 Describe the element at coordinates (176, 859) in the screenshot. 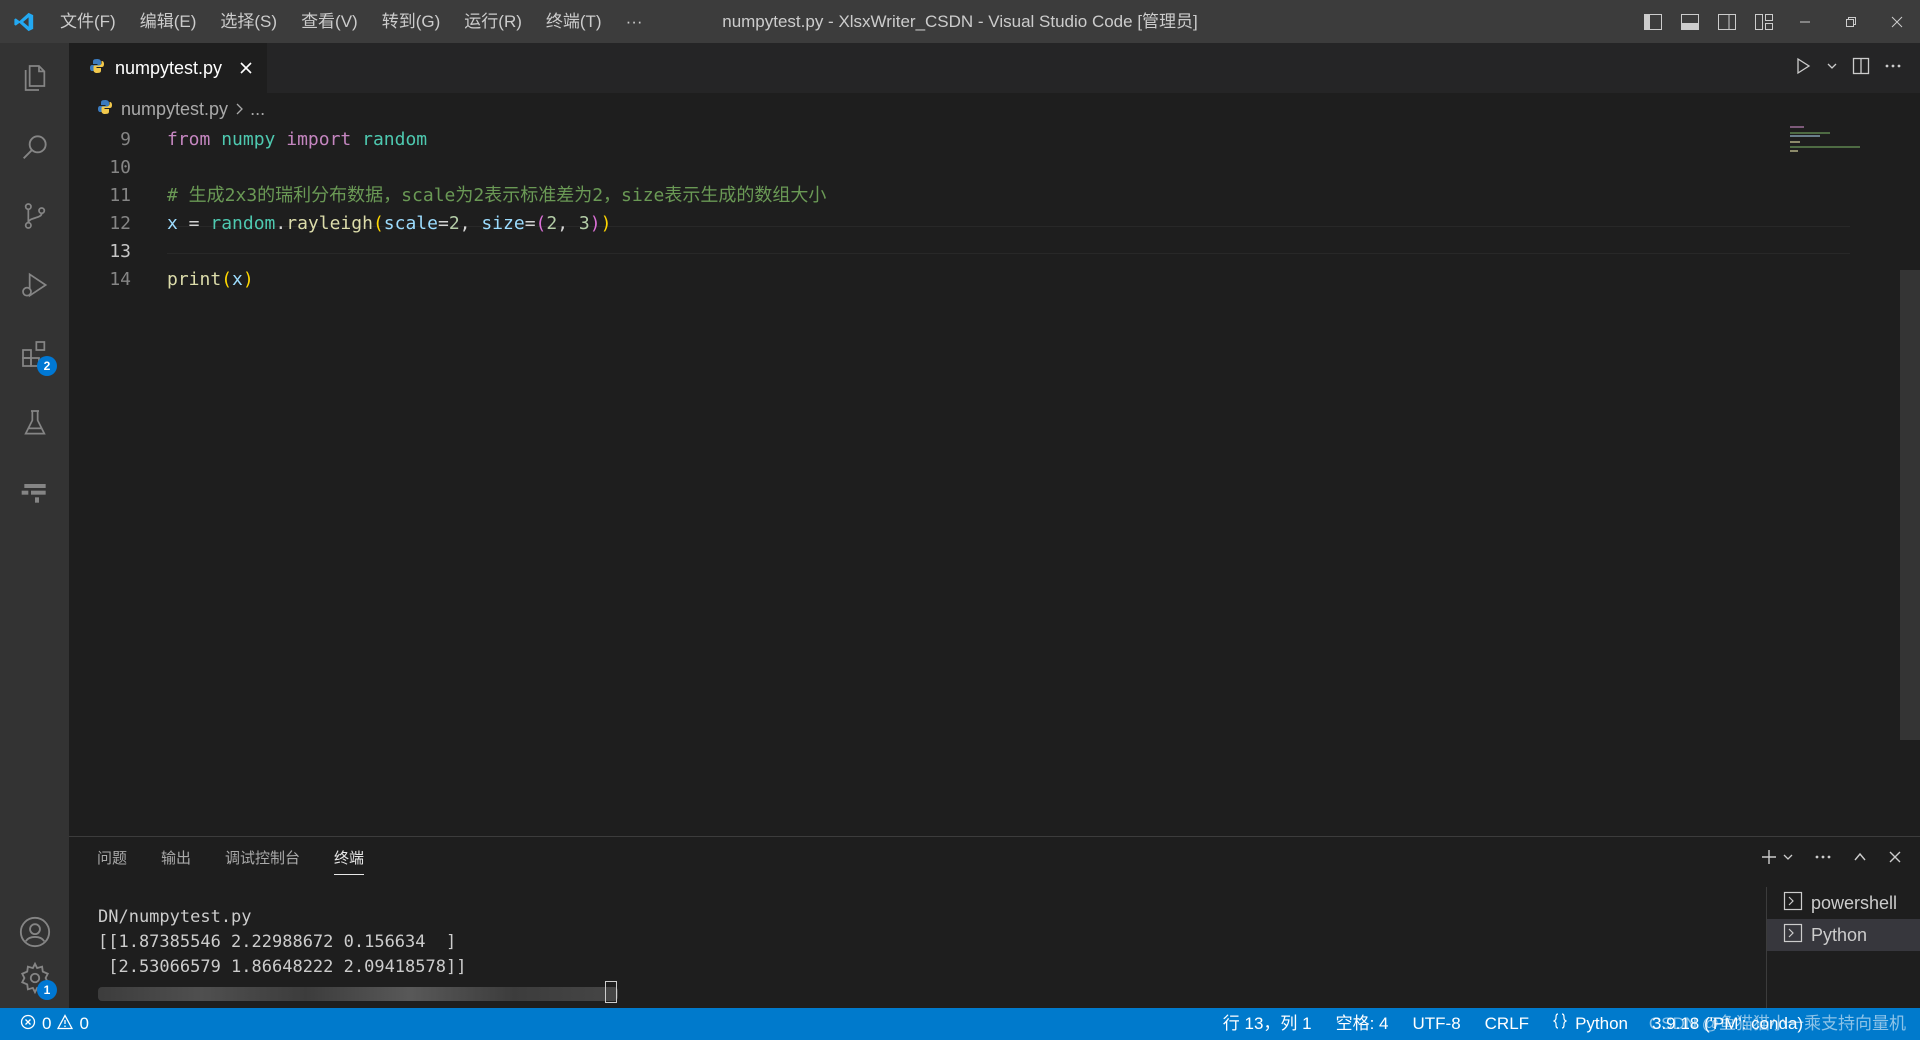

I see `tab-output: 输出` at that location.